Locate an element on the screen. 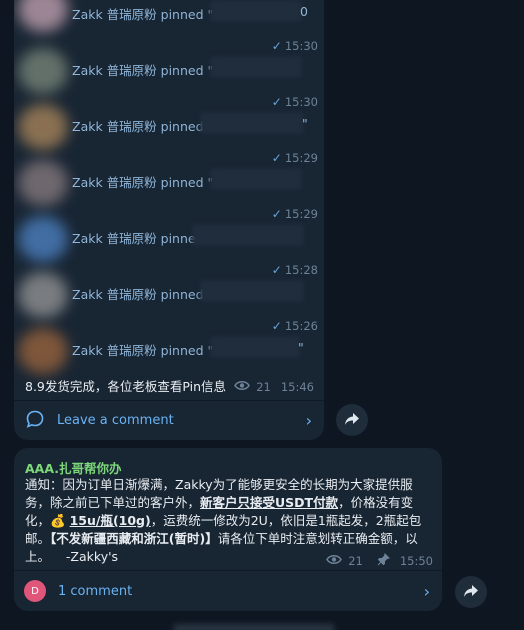 Image resolution: width=524 pixels, height=630 pixels. post-time: 15:46 is located at coordinates (297, 387).